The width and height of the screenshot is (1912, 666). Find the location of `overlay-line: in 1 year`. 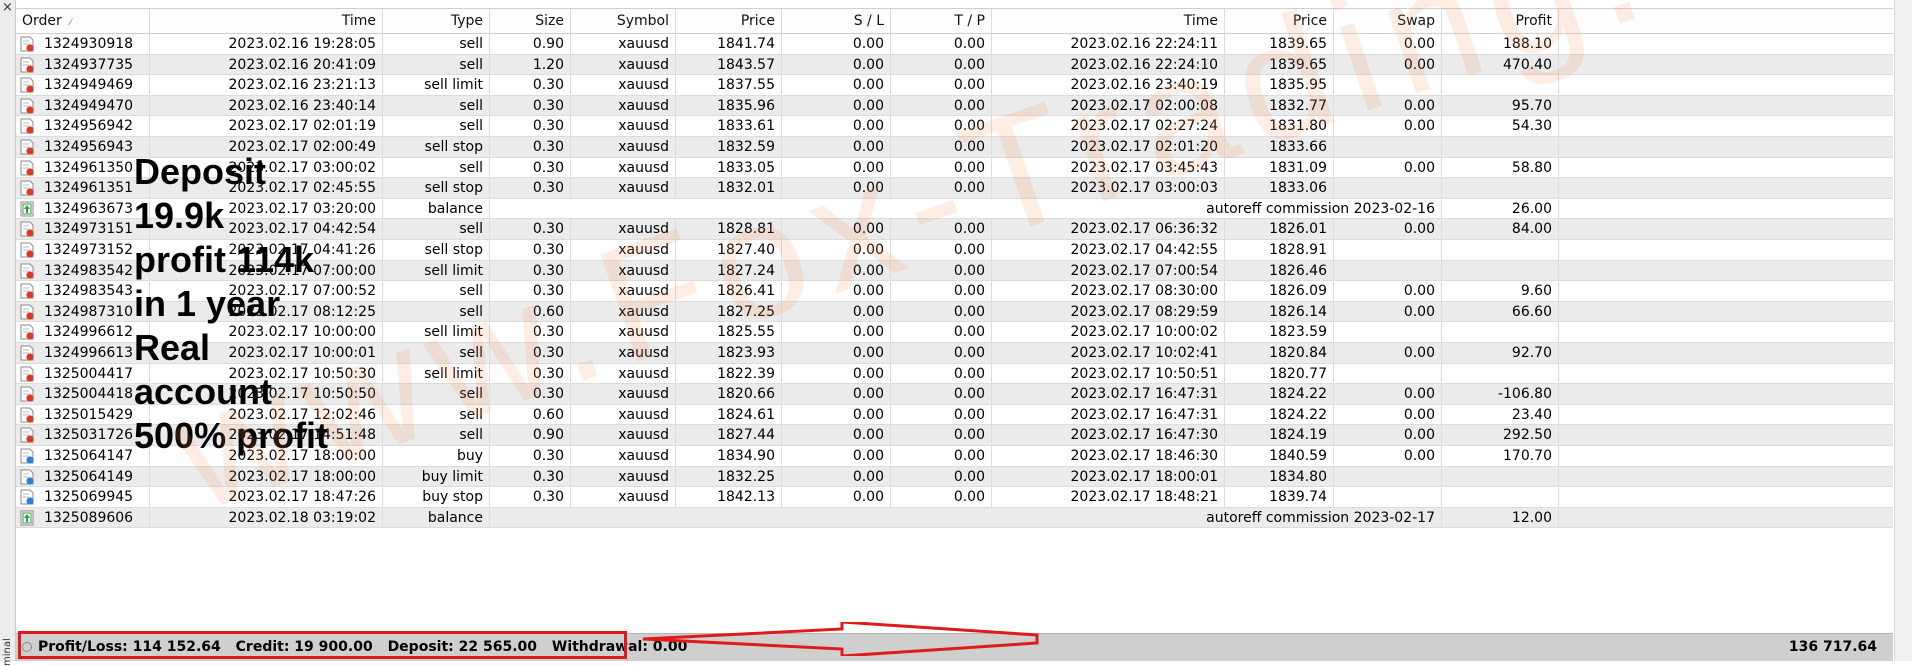

overlay-line: in 1 year is located at coordinates (207, 303).